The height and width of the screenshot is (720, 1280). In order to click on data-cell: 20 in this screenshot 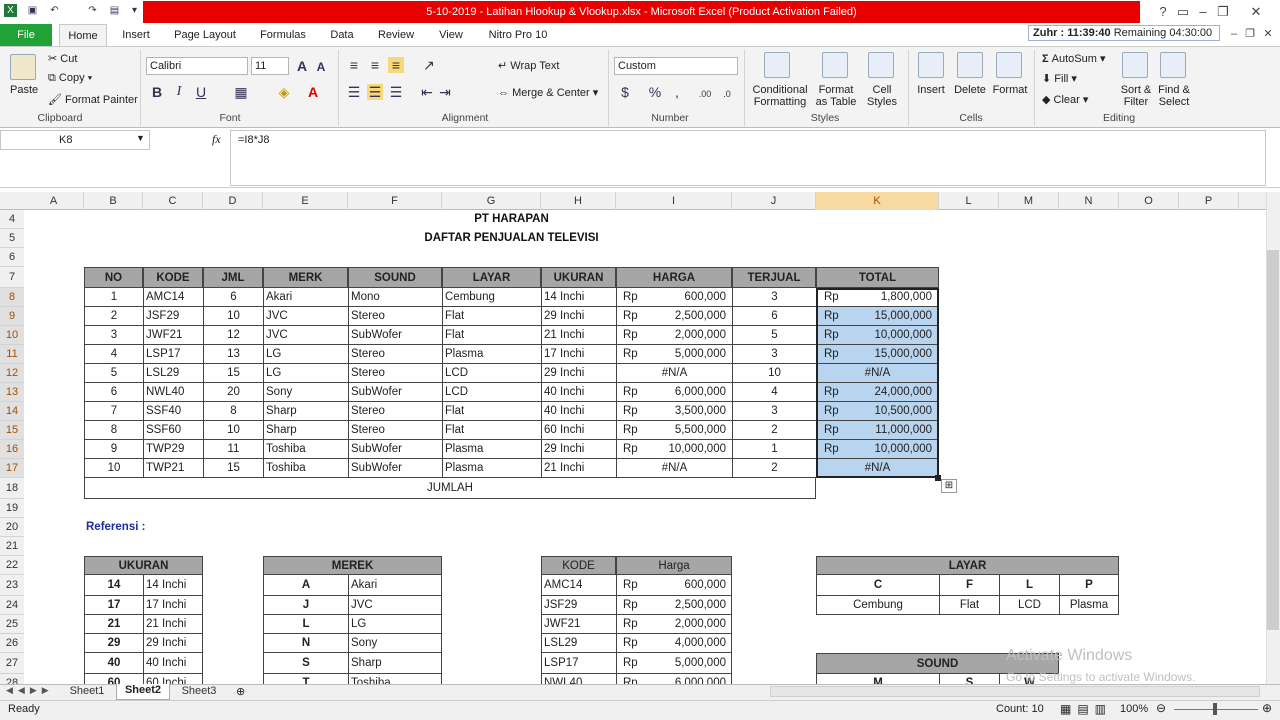, I will do `click(233, 392)`.